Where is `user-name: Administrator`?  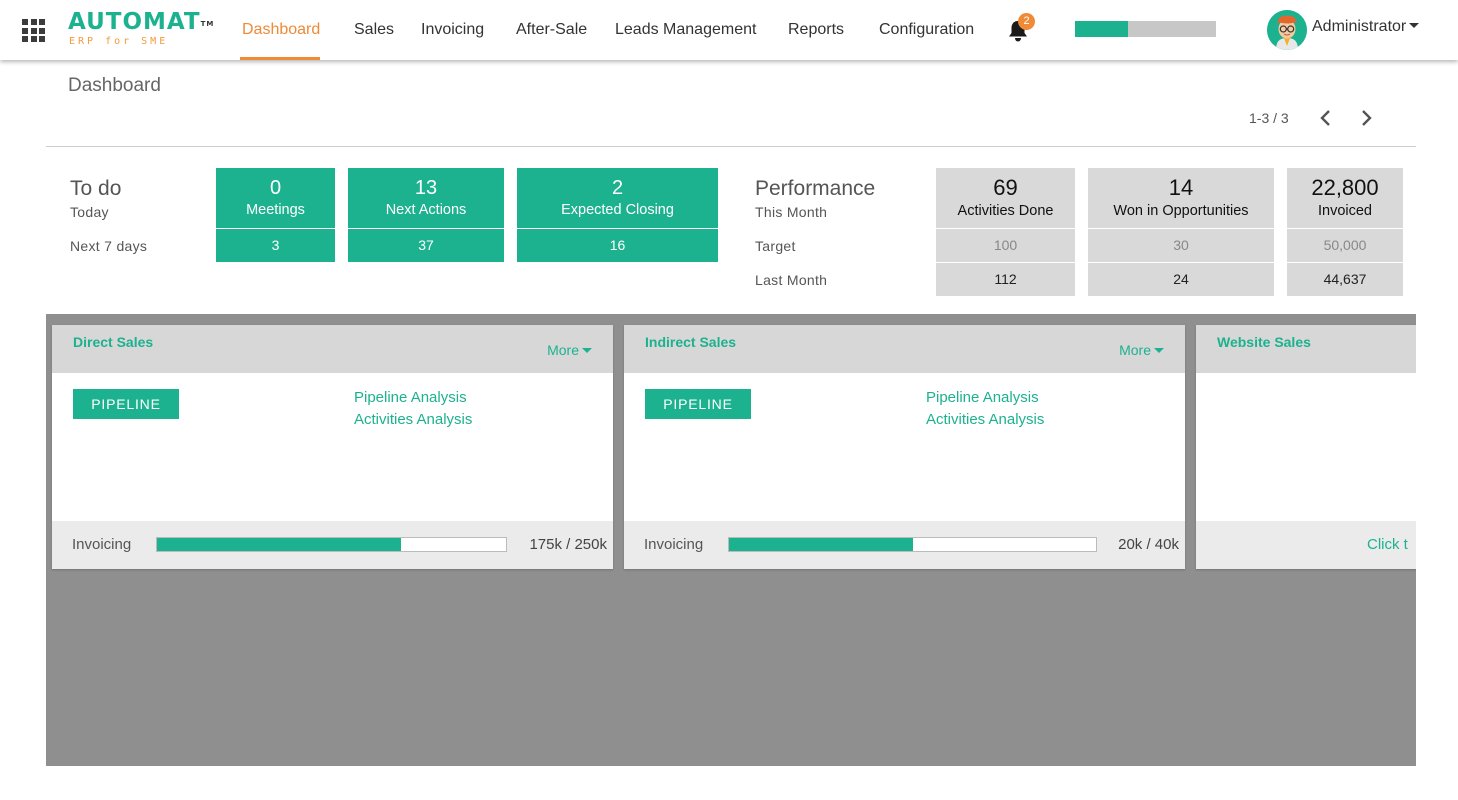 user-name: Administrator is located at coordinates (1359, 26).